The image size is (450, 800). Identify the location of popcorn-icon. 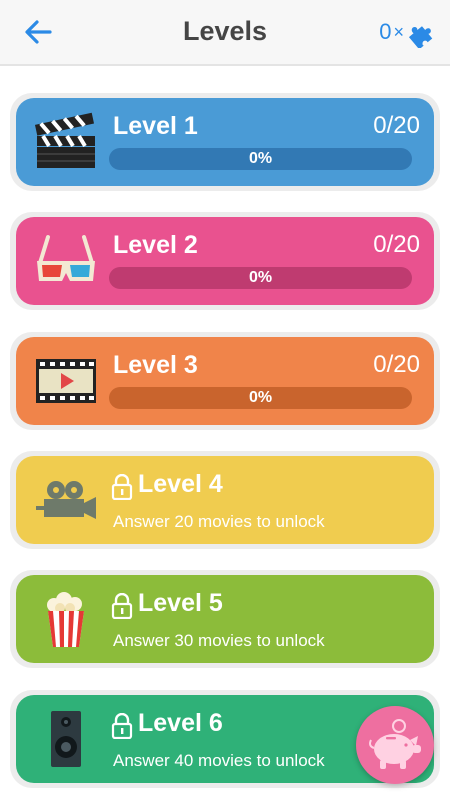
(65, 619).